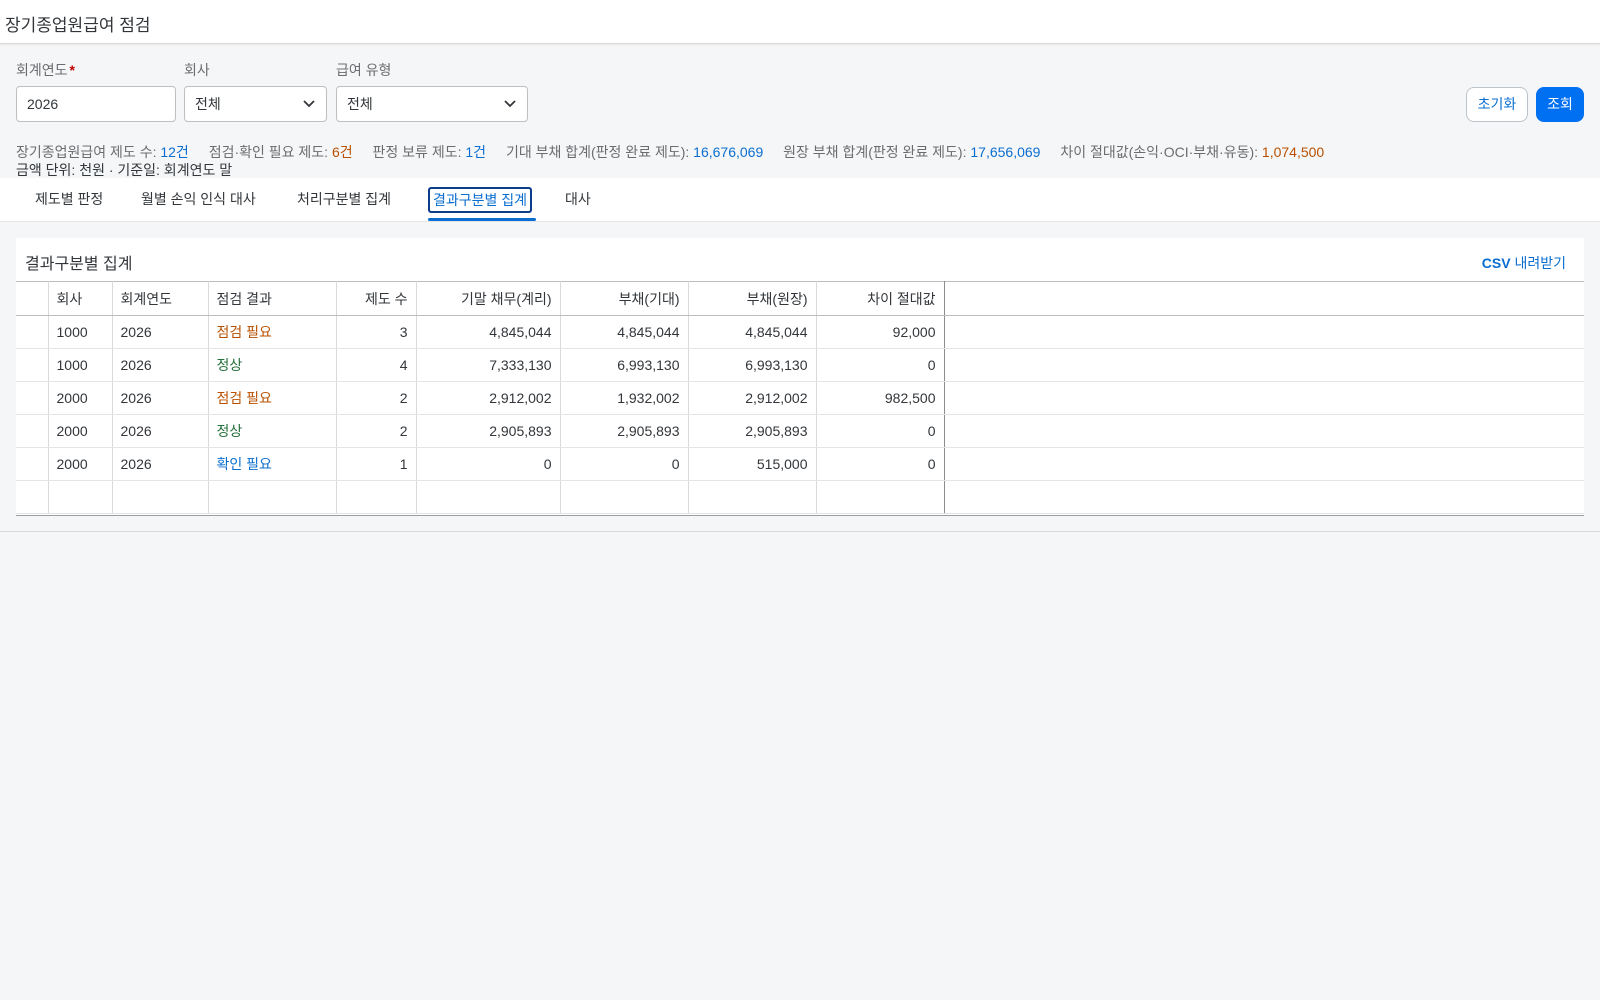 The height and width of the screenshot is (1000, 1600). Describe the element at coordinates (1159, 152) in the screenshot. I see `diff-total-label: 차이 절대값(손익·OCI·부채·유동):` at that location.